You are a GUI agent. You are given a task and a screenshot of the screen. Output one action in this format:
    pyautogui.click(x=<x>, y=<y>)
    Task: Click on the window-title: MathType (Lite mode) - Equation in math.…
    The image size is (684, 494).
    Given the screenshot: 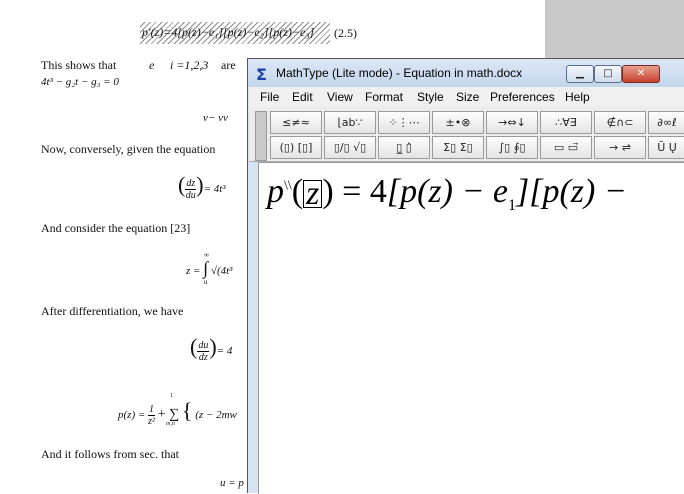 What is the action you would take?
    pyautogui.click(x=399, y=73)
    